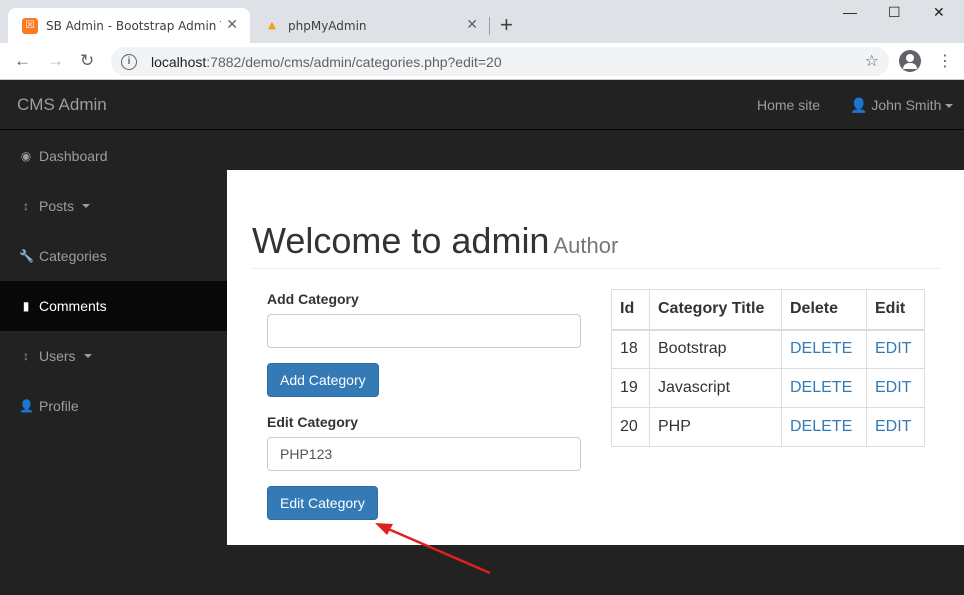 This screenshot has height=595, width=964. I want to click on user-name: John Smith, so click(906, 105).